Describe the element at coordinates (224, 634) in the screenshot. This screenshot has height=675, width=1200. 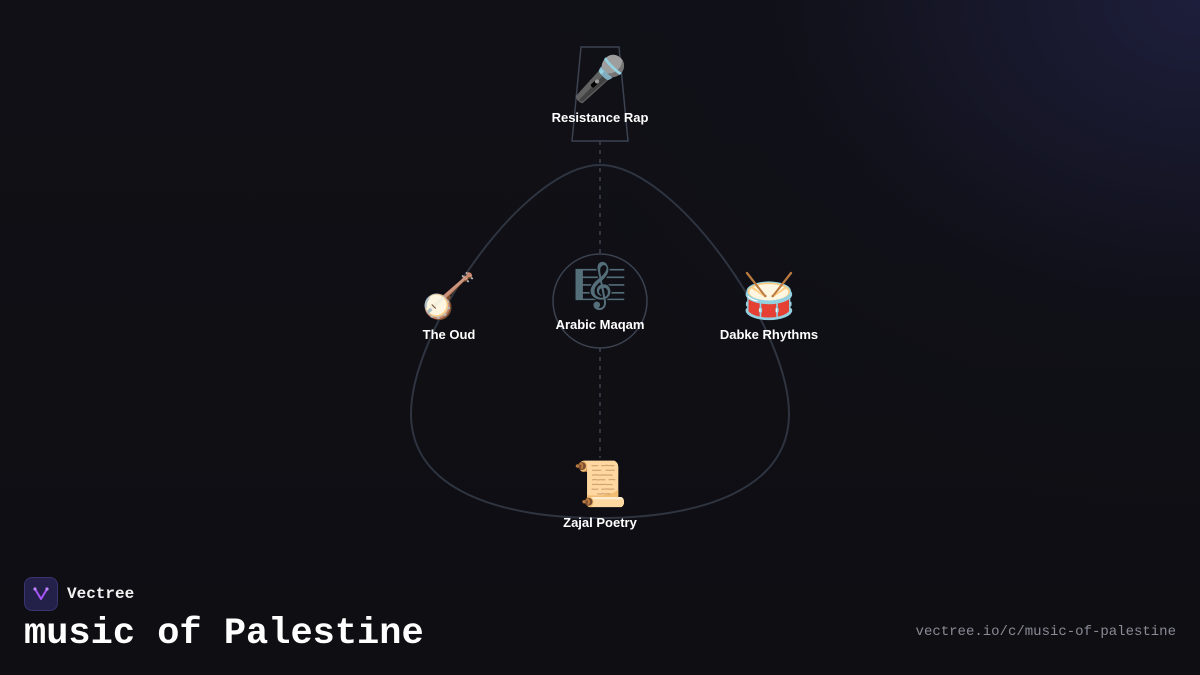
I see `page-title: music of Palestine` at that location.